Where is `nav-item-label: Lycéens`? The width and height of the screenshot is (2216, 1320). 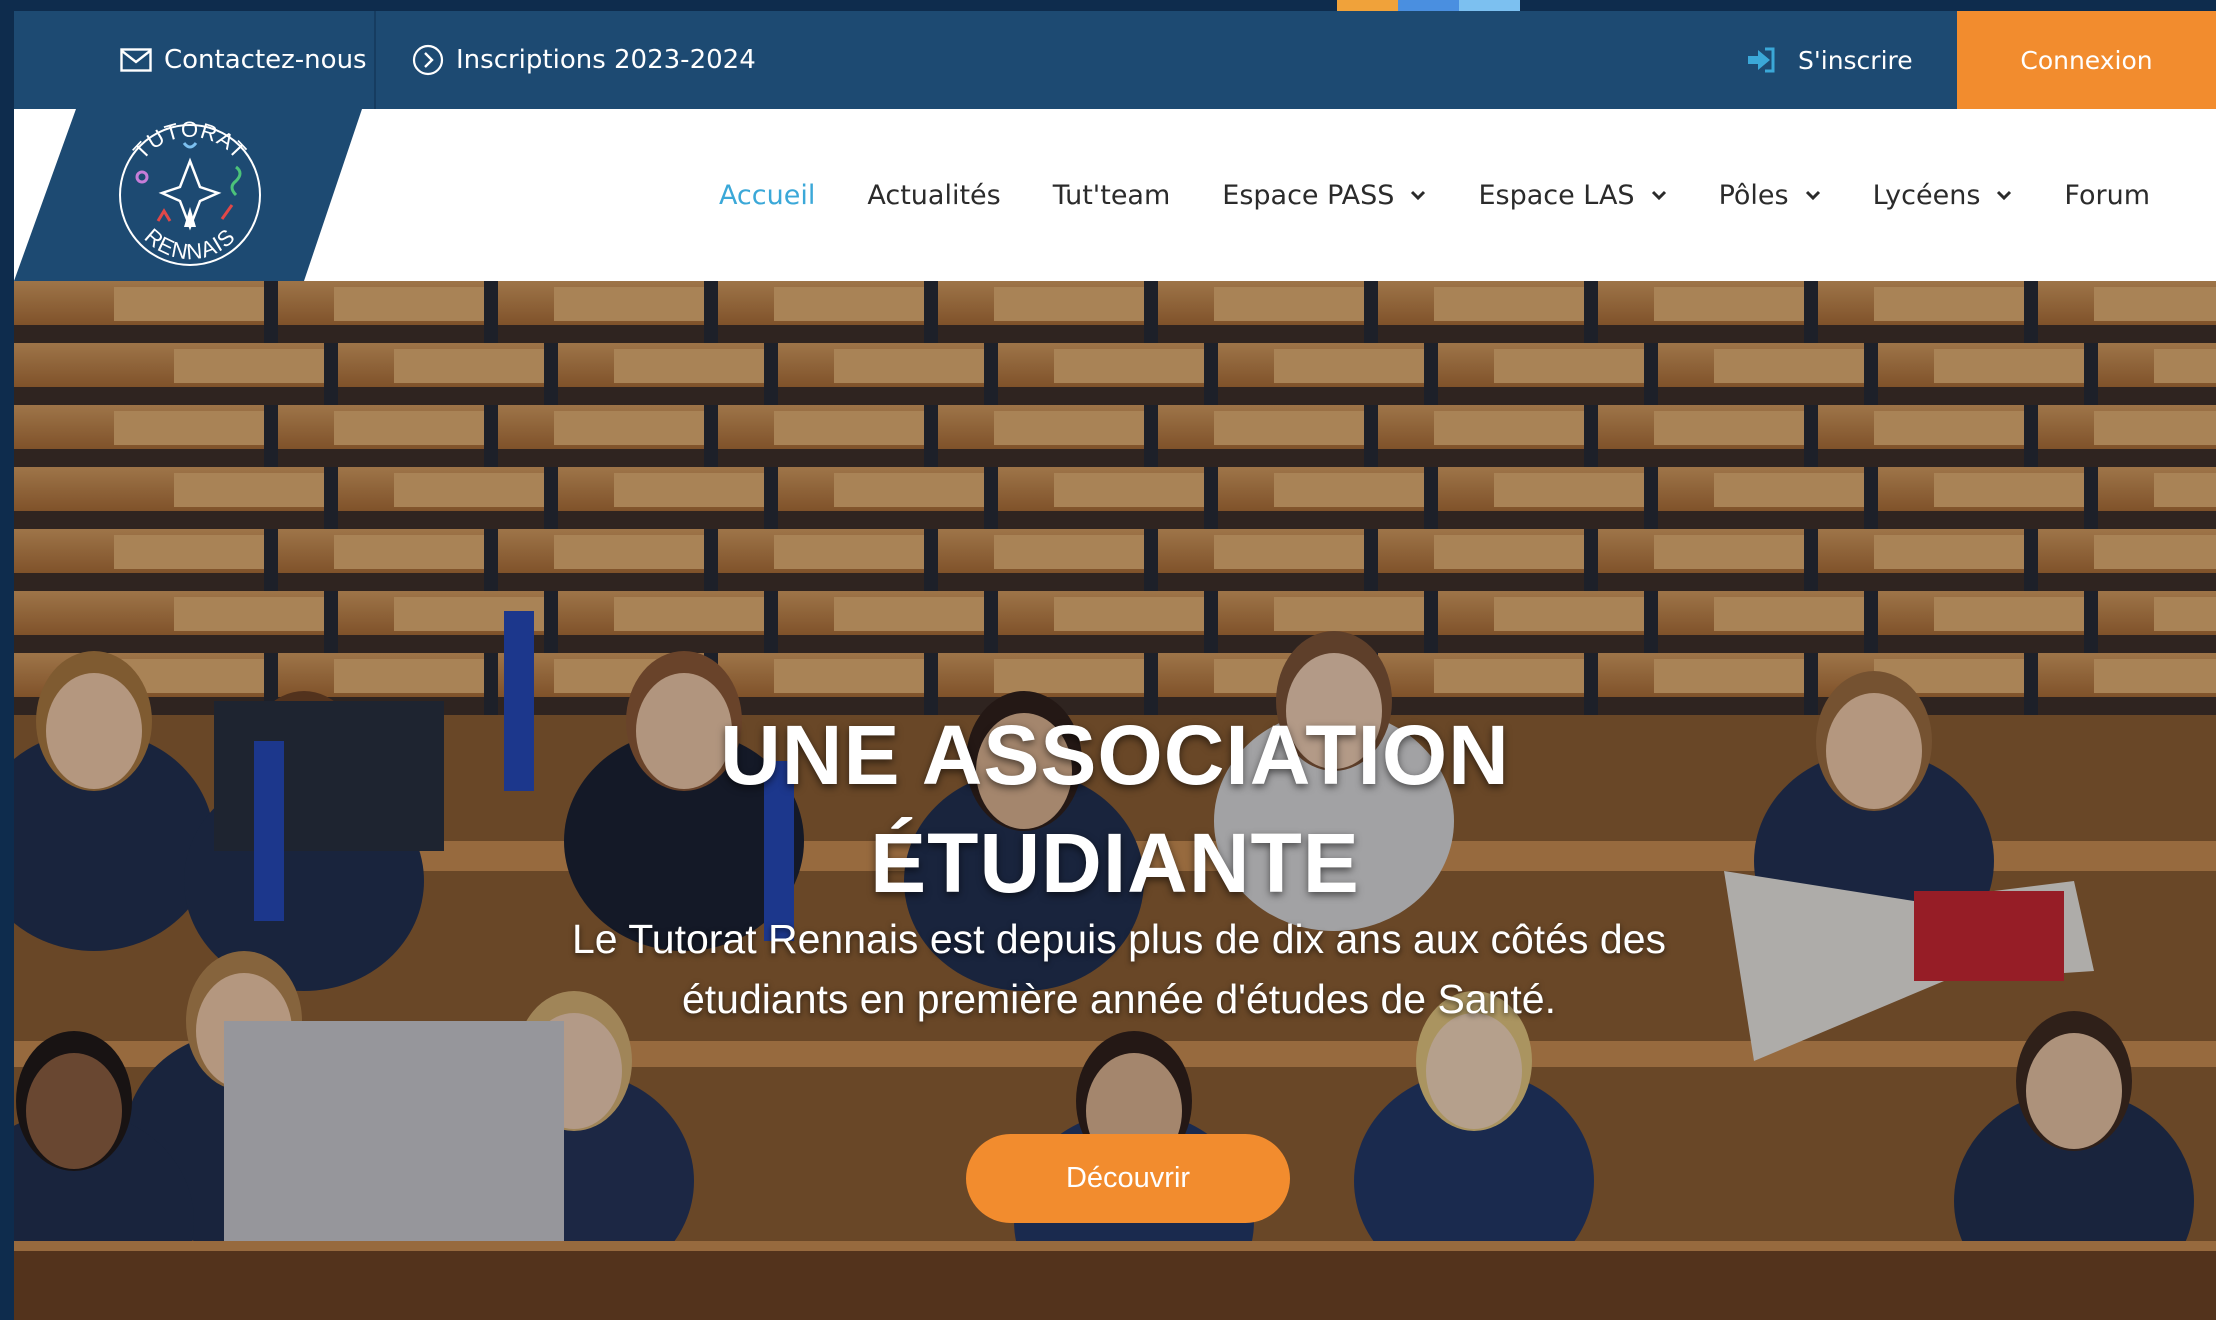 nav-item-label: Lycéens is located at coordinates (1926, 195).